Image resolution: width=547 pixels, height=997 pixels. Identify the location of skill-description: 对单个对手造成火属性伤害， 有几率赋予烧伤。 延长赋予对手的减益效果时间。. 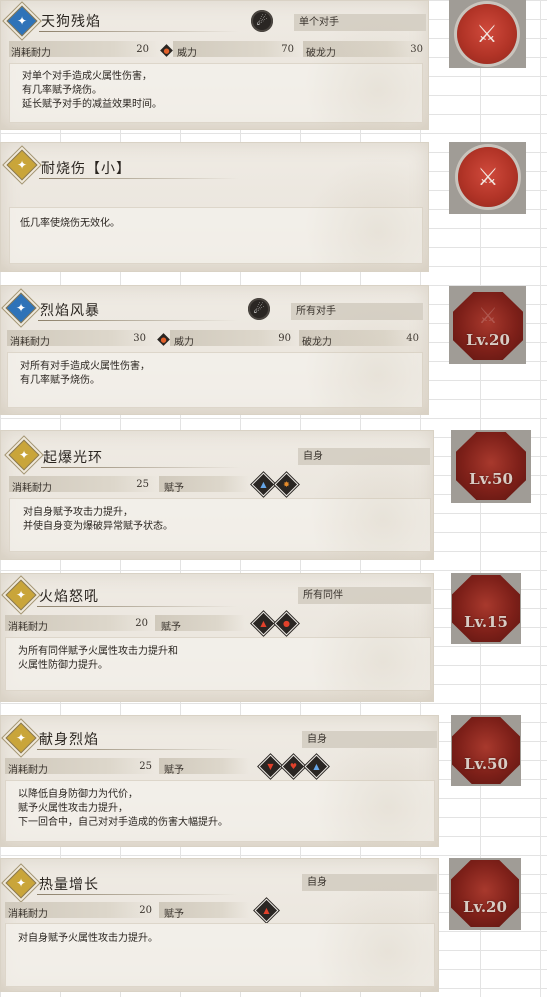
(92, 90).